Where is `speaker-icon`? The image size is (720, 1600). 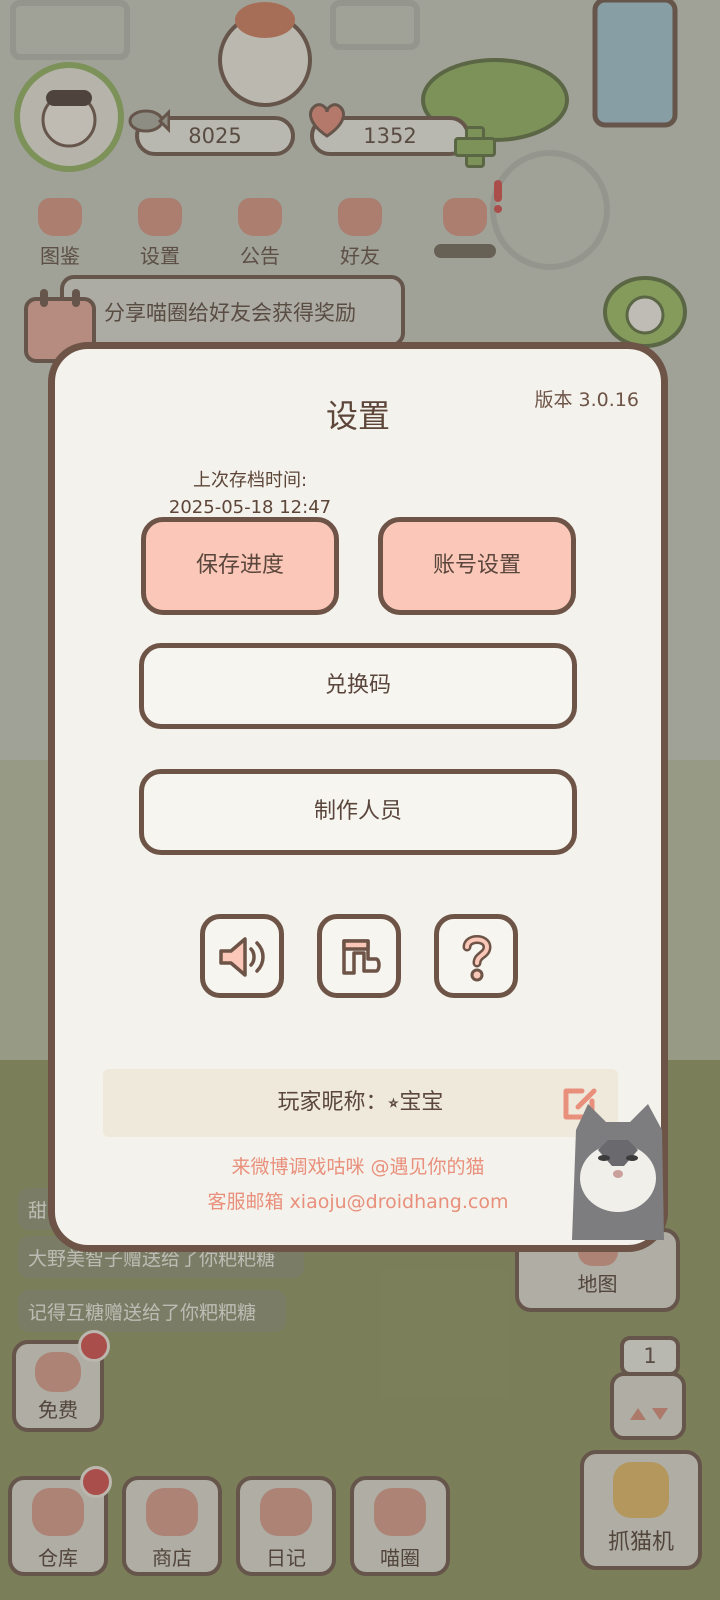
speaker-icon is located at coordinates (242, 957).